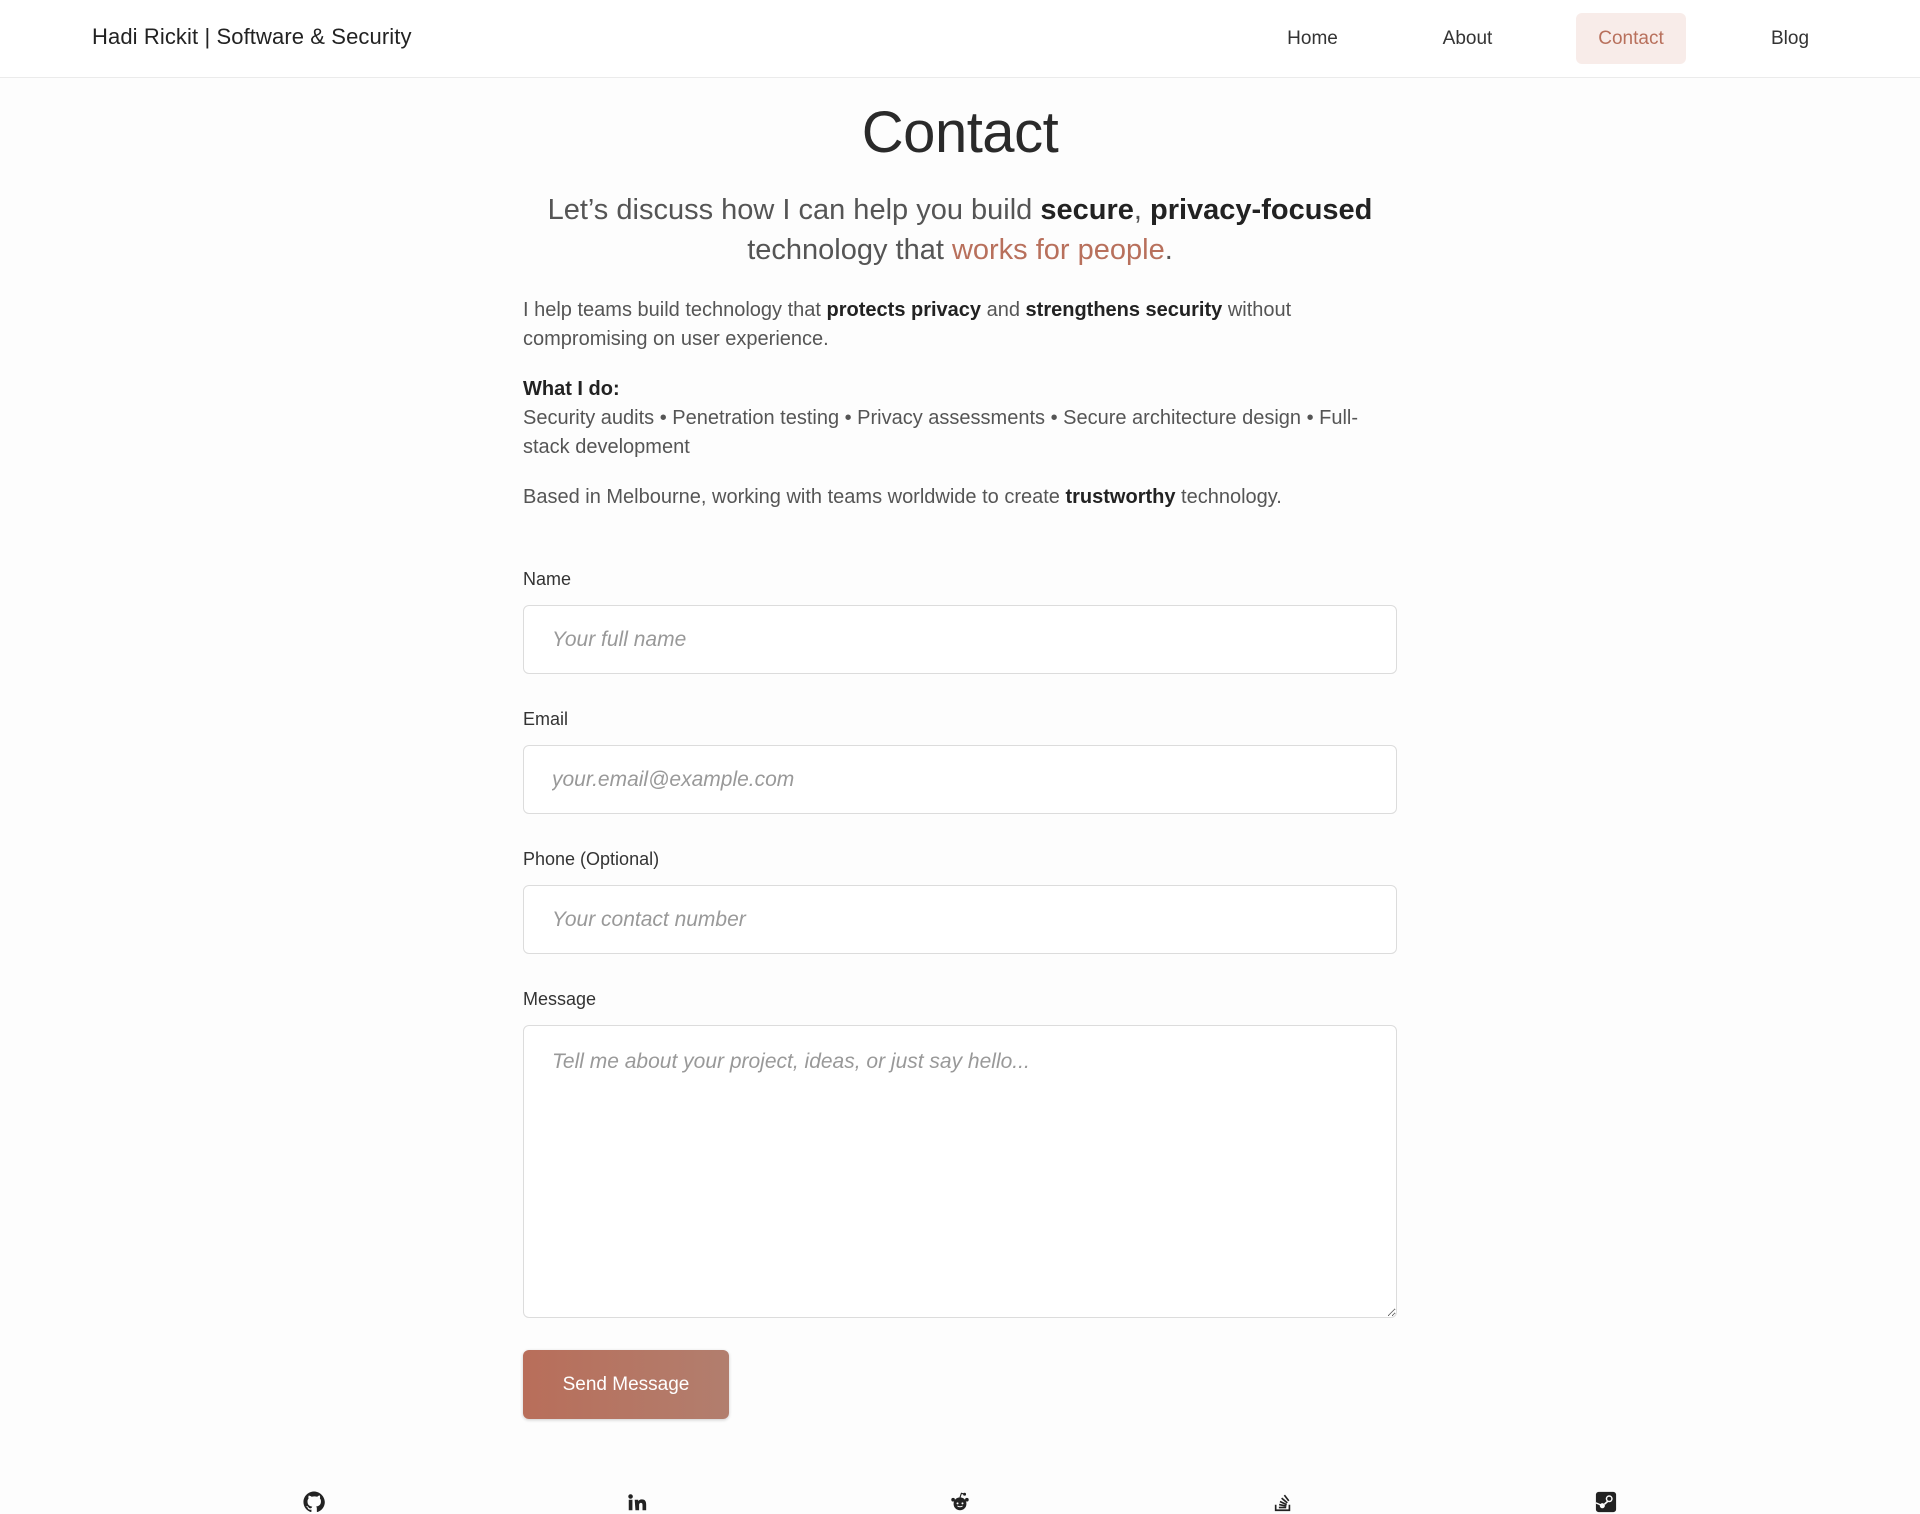 Image resolution: width=1920 pixels, height=1514 pixels. Describe the element at coordinates (1631, 38) in the screenshot. I see `nav-contact: Contact` at that location.